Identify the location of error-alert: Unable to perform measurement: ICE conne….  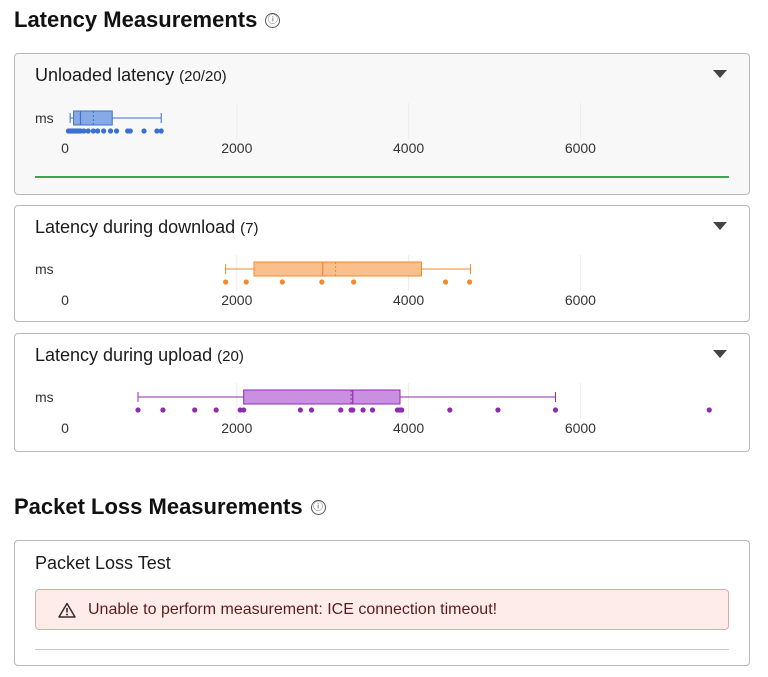
(382, 609).